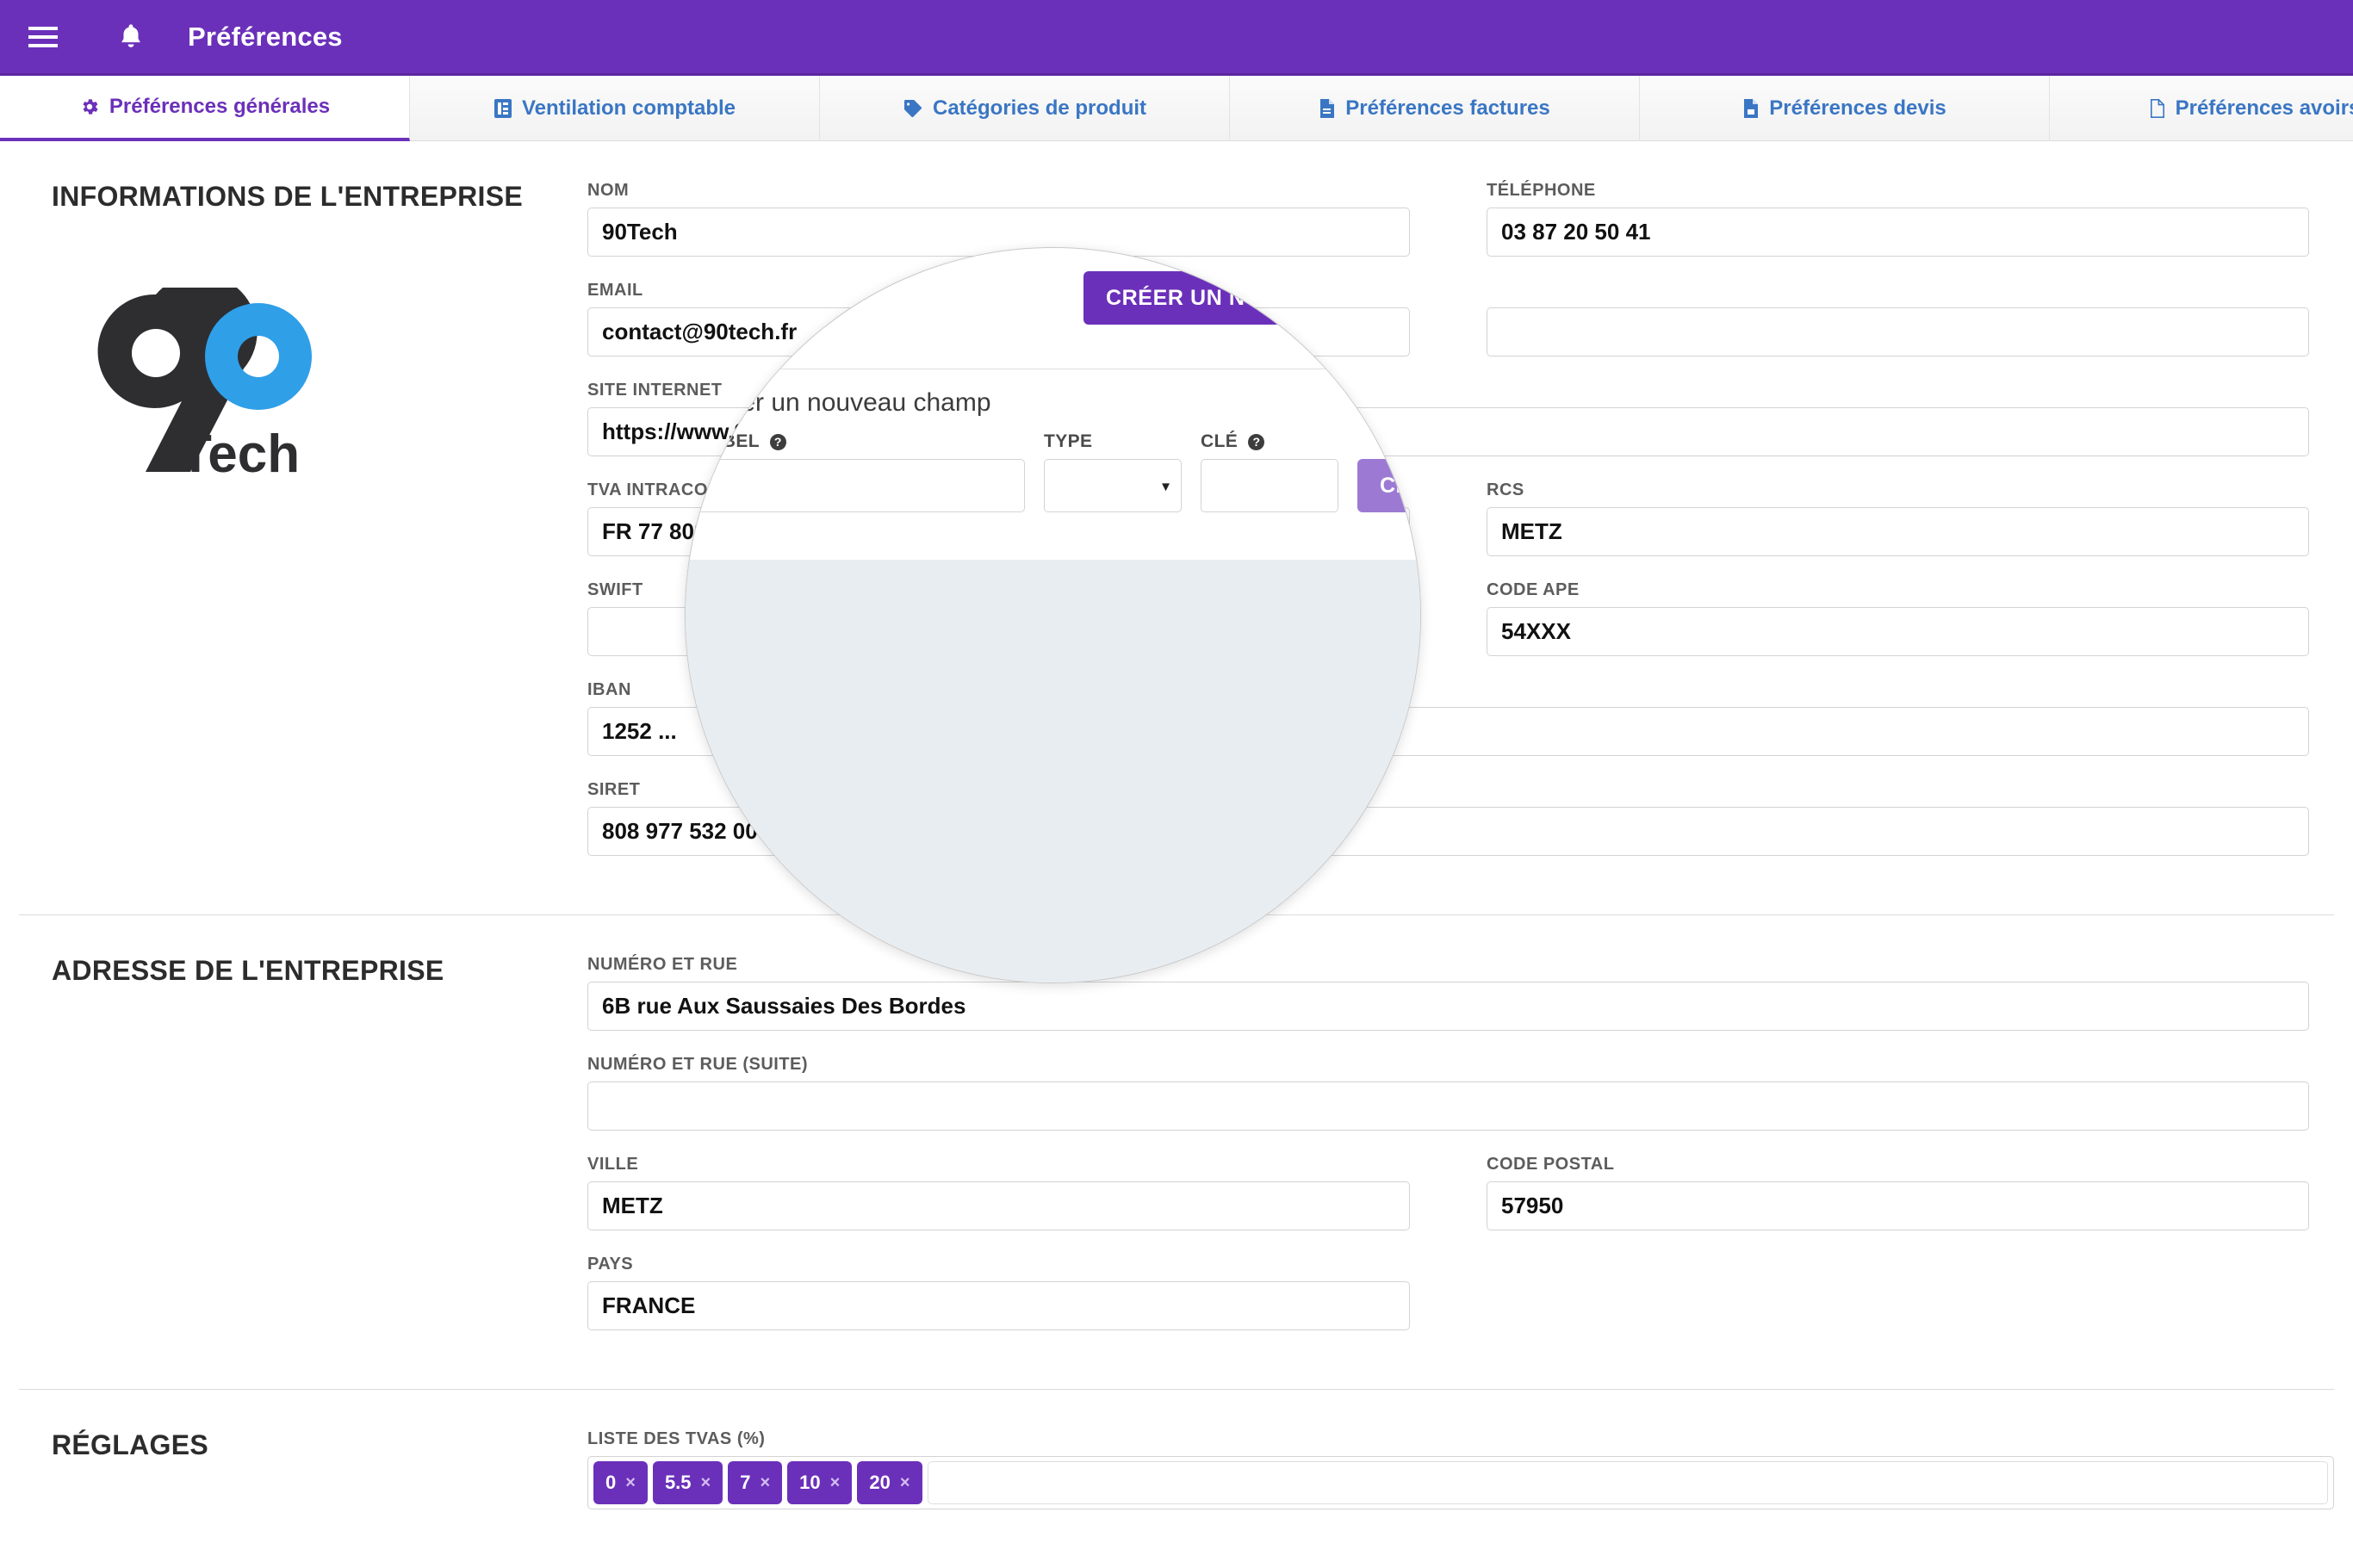 The width and height of the screenshot is (2353, 1568). I want to click on tva-chip: 7 ×, so click(755, 1482).